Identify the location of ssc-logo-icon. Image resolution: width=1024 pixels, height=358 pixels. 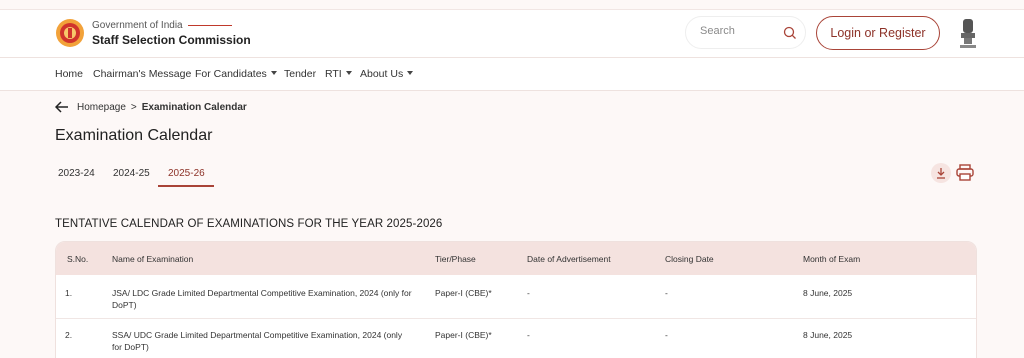
(70, 33).